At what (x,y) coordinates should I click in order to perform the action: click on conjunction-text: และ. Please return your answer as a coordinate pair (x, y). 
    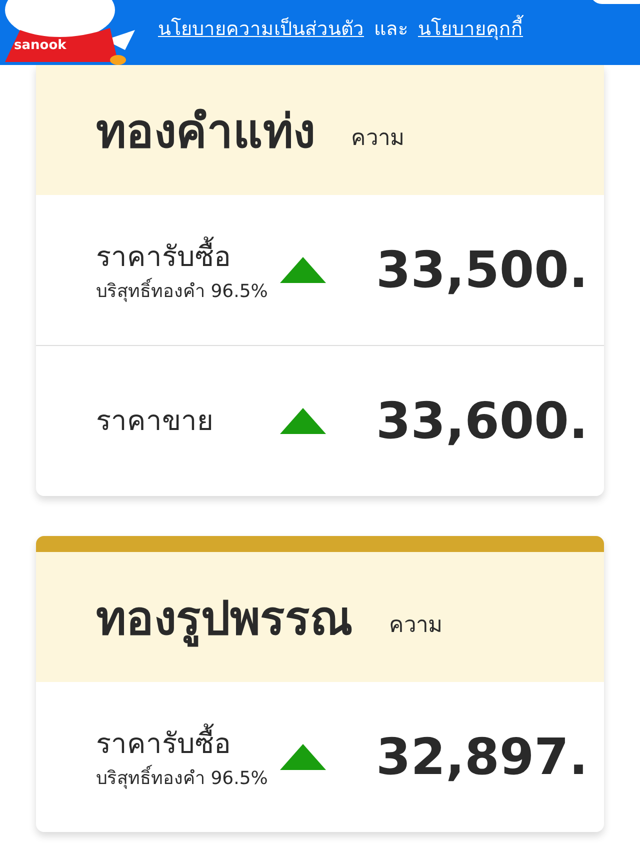
    Looking at the image, I should click on (391, 29).